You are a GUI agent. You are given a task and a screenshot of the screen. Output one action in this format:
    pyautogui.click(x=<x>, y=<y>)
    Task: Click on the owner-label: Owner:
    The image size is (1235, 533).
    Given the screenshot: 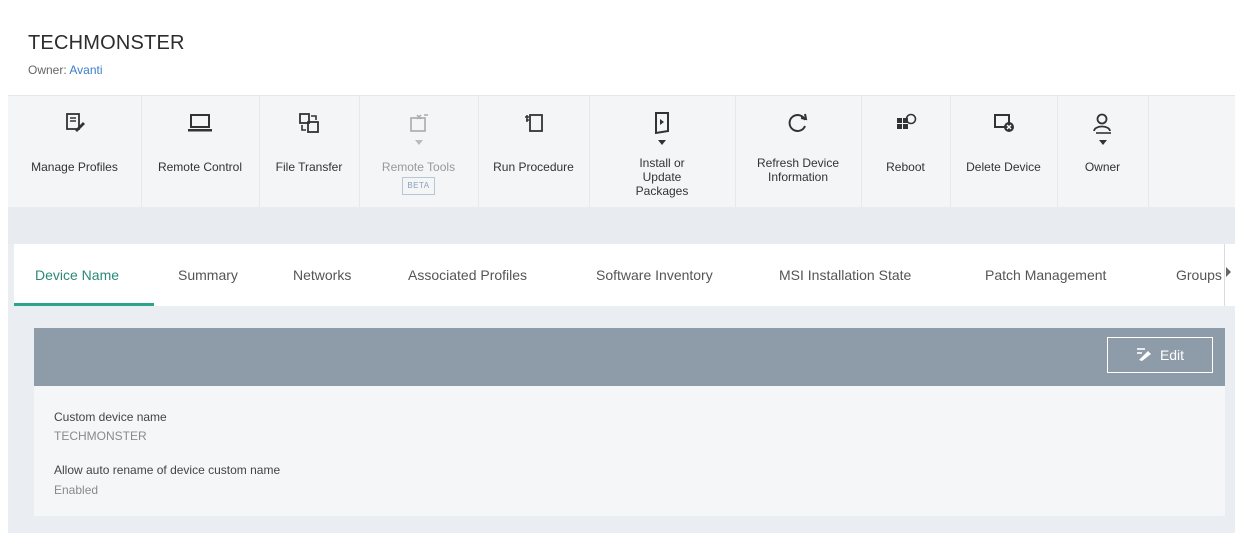 What is the action you would take?
    pyautogui.click(x=47, y=70)
    